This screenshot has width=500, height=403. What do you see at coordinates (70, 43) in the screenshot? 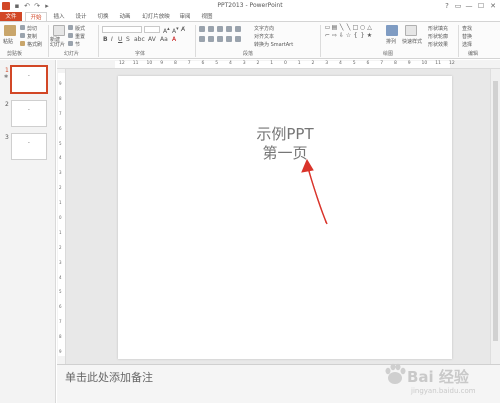
I see `section-icon` at bounding box center [70, 43].